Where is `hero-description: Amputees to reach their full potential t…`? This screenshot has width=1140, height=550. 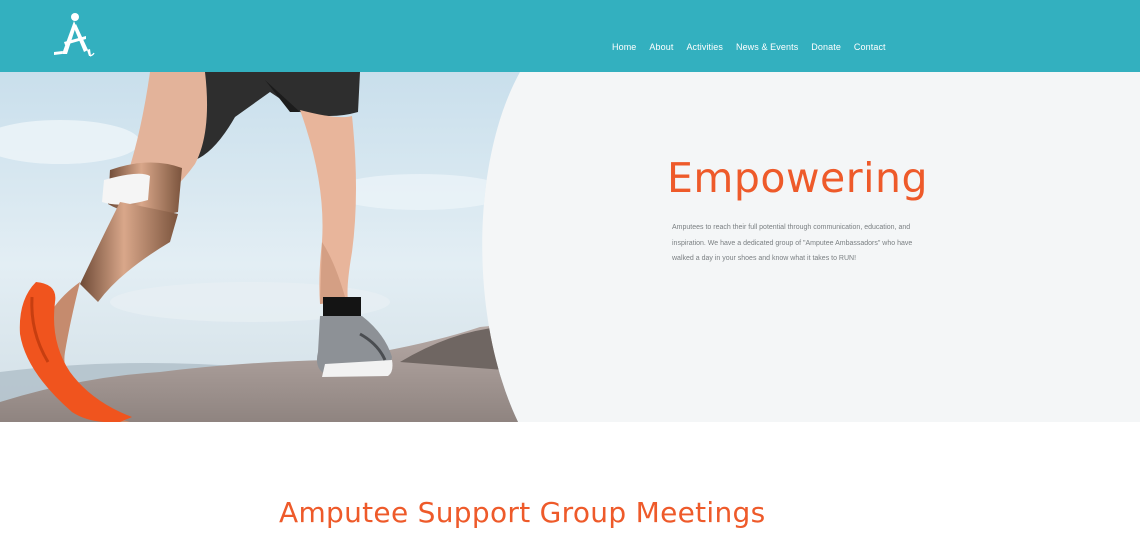 hero-description: Amputees to reach their full potential t… is located at coordinates (792, 243).